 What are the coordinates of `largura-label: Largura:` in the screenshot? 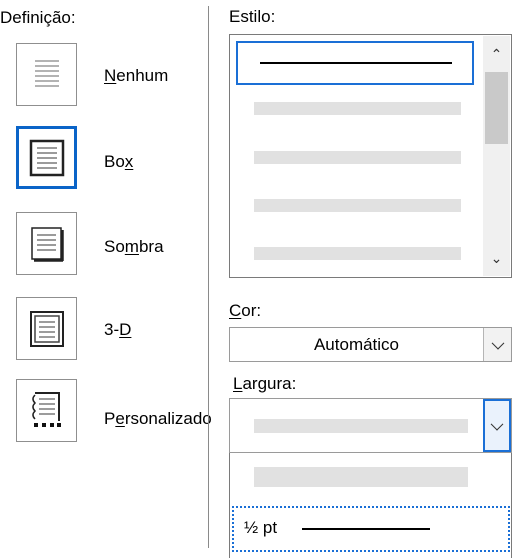 It's located at (265, 383).